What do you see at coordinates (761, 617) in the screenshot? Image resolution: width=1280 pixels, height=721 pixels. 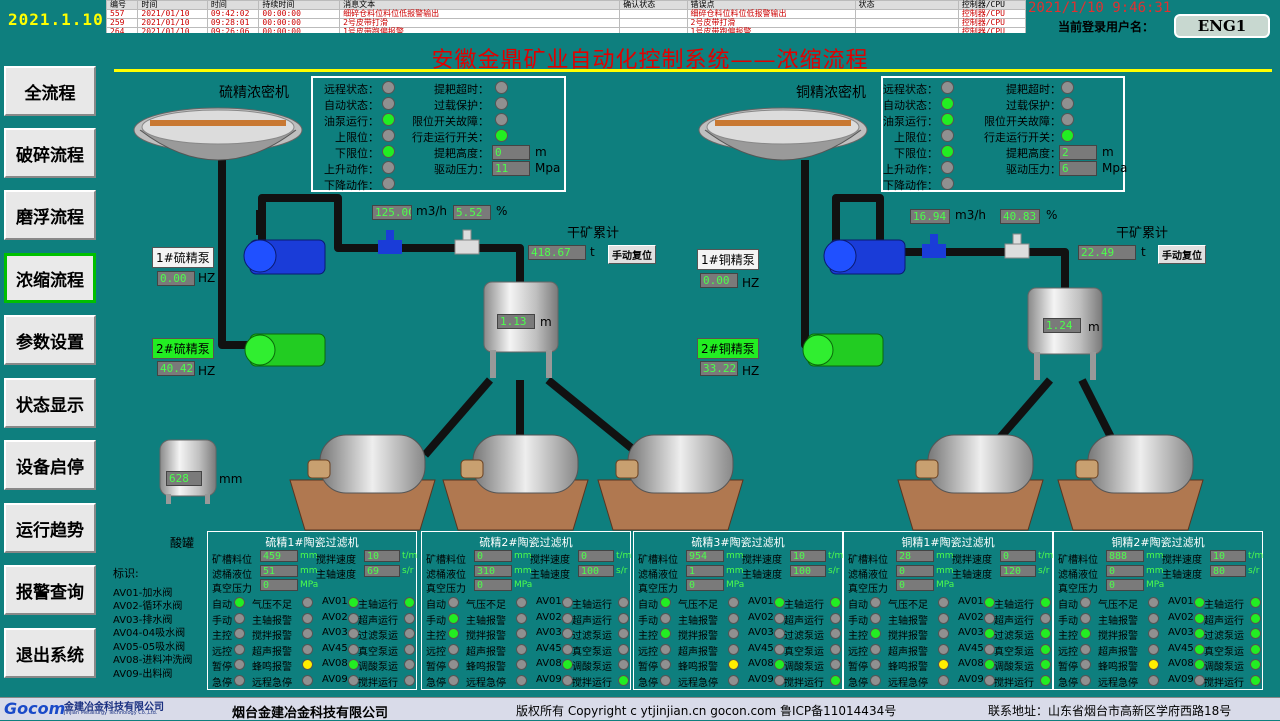 I see `filter-status-label: AV02` at bounding box center [761, 617].